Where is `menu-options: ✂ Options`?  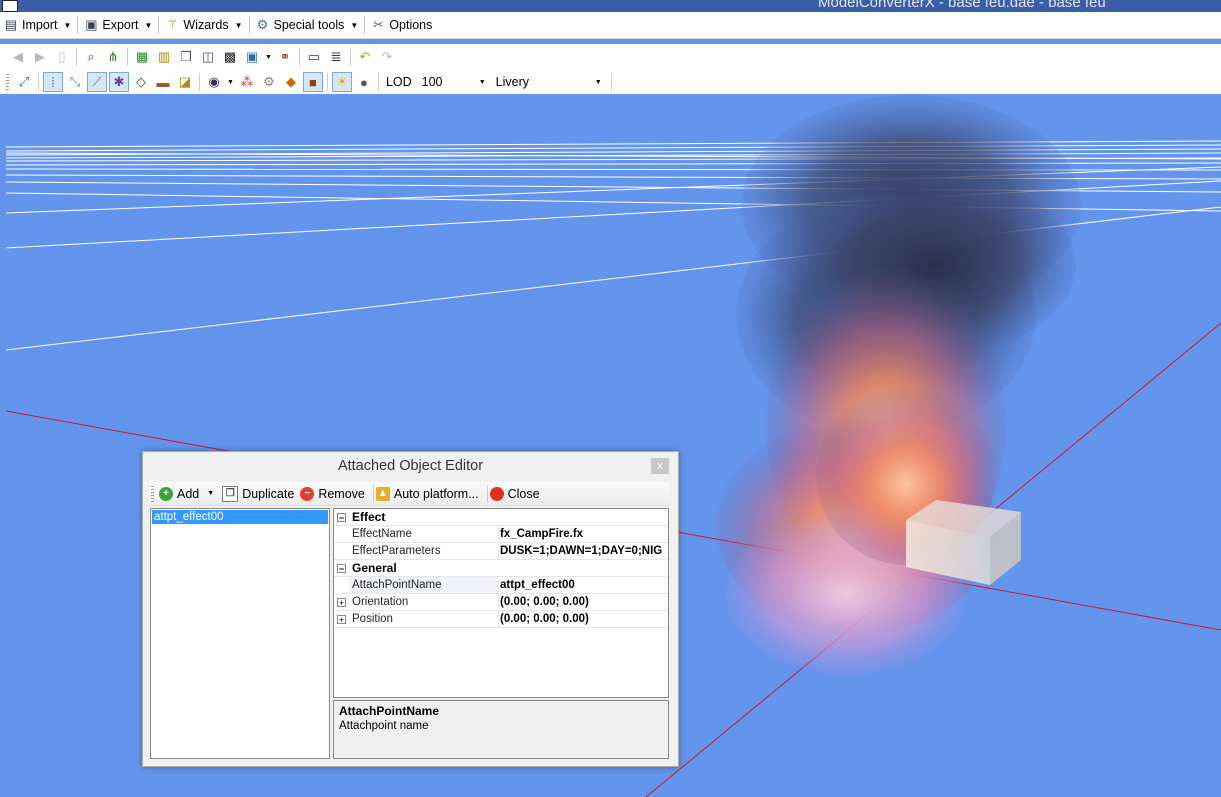 menu-options: ✂ Options is located at coordinates (401, 25).